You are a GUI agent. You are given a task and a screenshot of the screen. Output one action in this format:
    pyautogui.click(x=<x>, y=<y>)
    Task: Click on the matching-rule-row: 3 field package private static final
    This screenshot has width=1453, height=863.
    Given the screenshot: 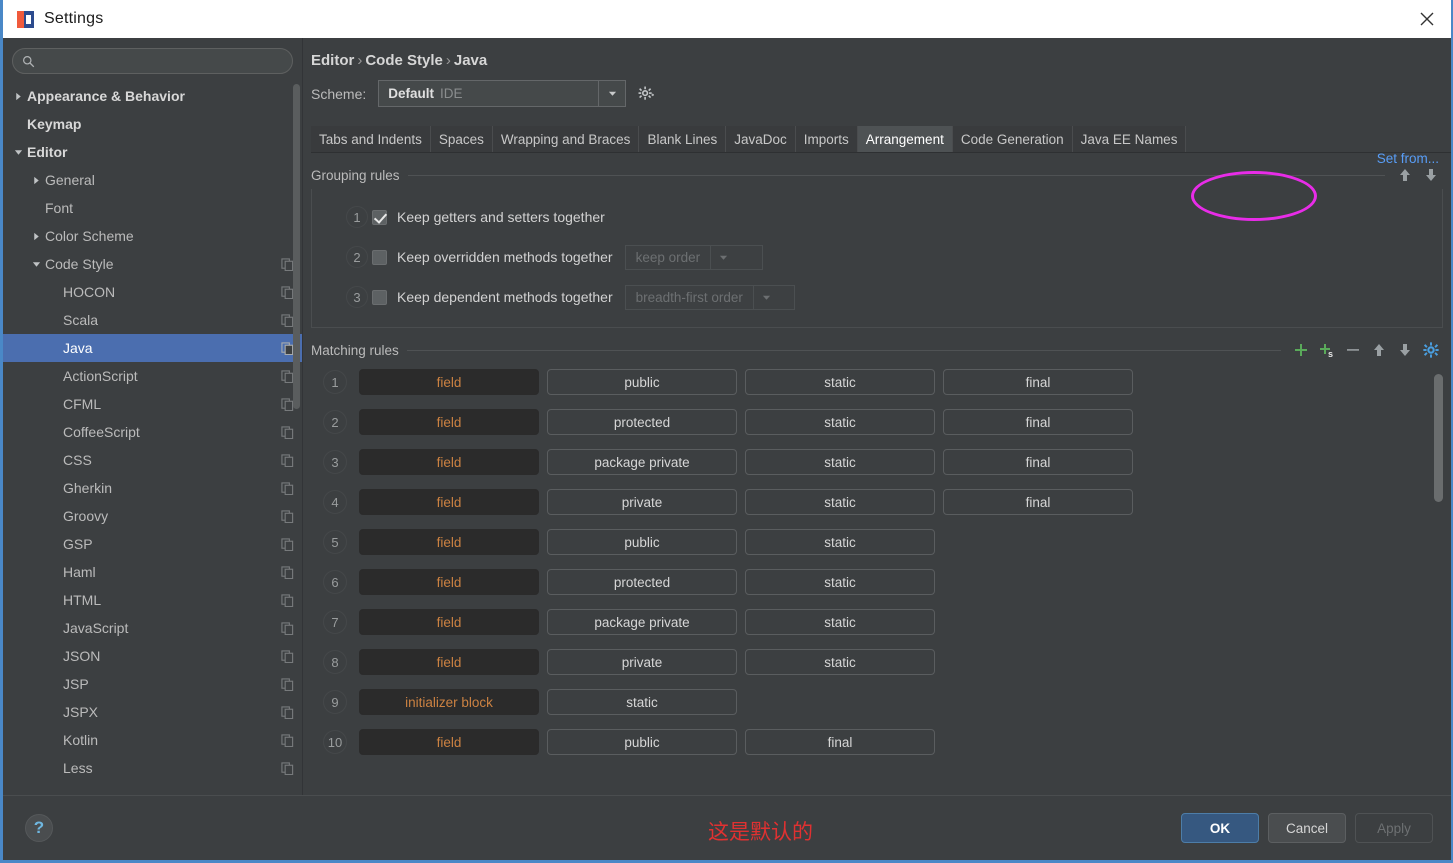 What is the action you would take?
    pyautogui.click(x=877, y=462)
    